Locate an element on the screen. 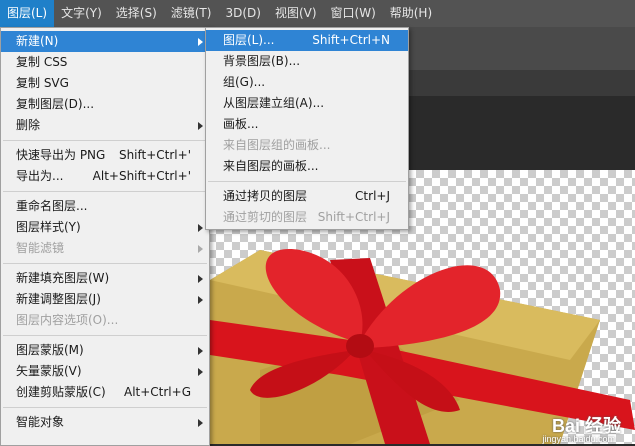 The image size is (635, 446). submenu-item-layer-shortcut: Shift+Ctrl+N is located at coordinates (351, 40).